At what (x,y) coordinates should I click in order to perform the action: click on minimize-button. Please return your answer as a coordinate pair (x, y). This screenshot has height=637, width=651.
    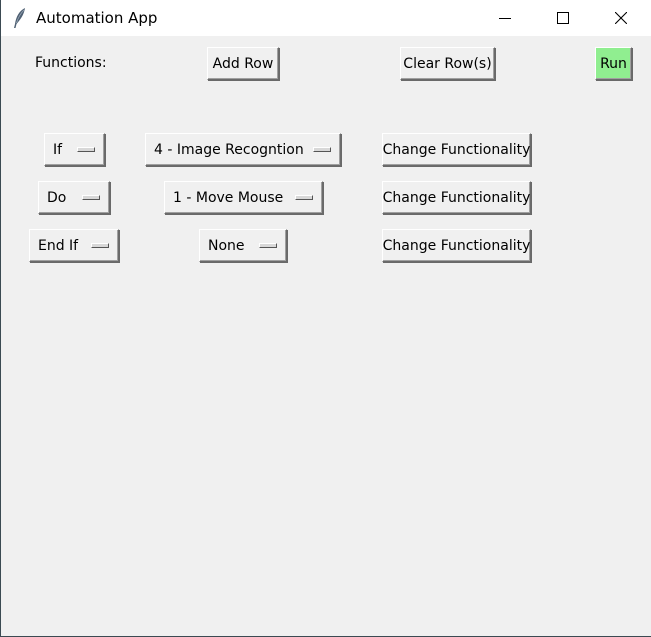
    Looking at the image, I should click on (505, 18).